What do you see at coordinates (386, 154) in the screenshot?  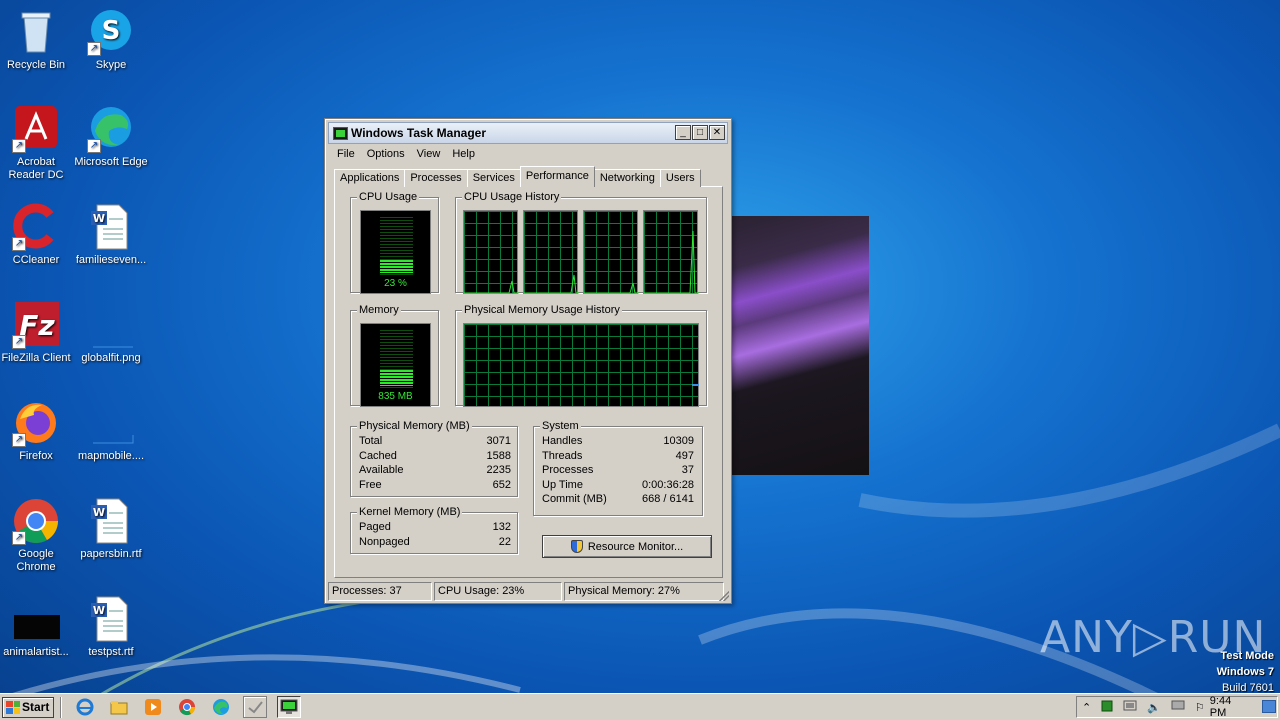 I see `menu-options: Options` at bounding box center [386, 154].